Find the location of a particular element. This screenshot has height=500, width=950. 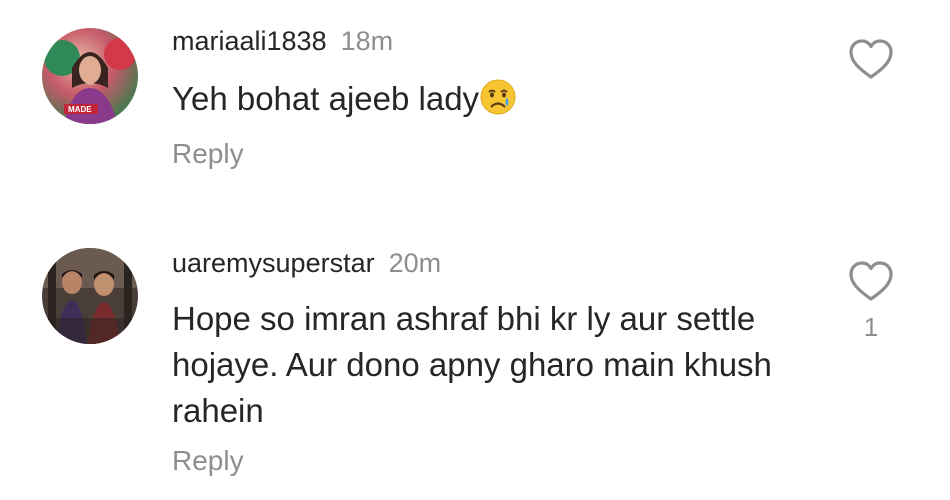

comment-meta: uaremysuperstar 20m is located at coordinates (306, 263).